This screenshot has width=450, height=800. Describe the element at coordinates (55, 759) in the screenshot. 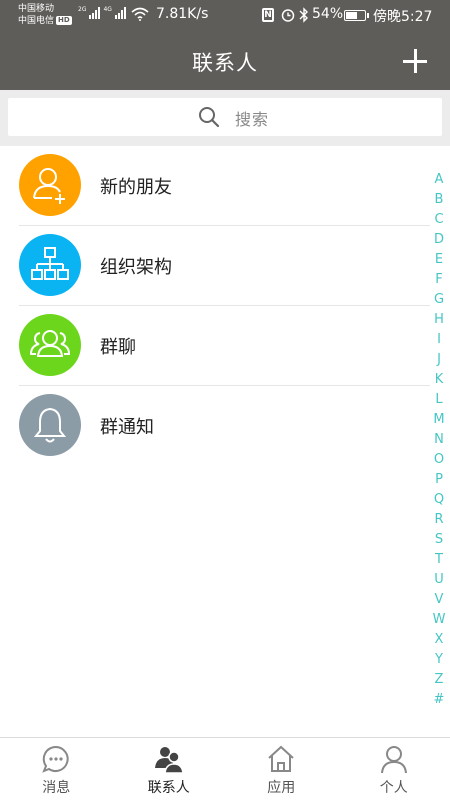

I see `chat-icon` at that location.